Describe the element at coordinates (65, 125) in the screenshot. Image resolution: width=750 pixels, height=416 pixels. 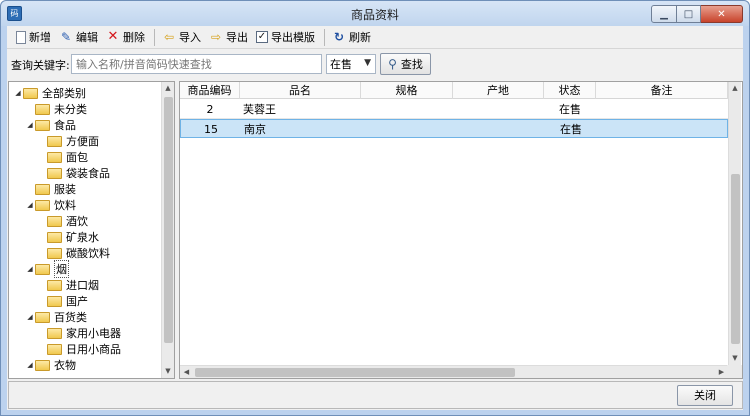
I see `tree-item-label: 食品` at that location.